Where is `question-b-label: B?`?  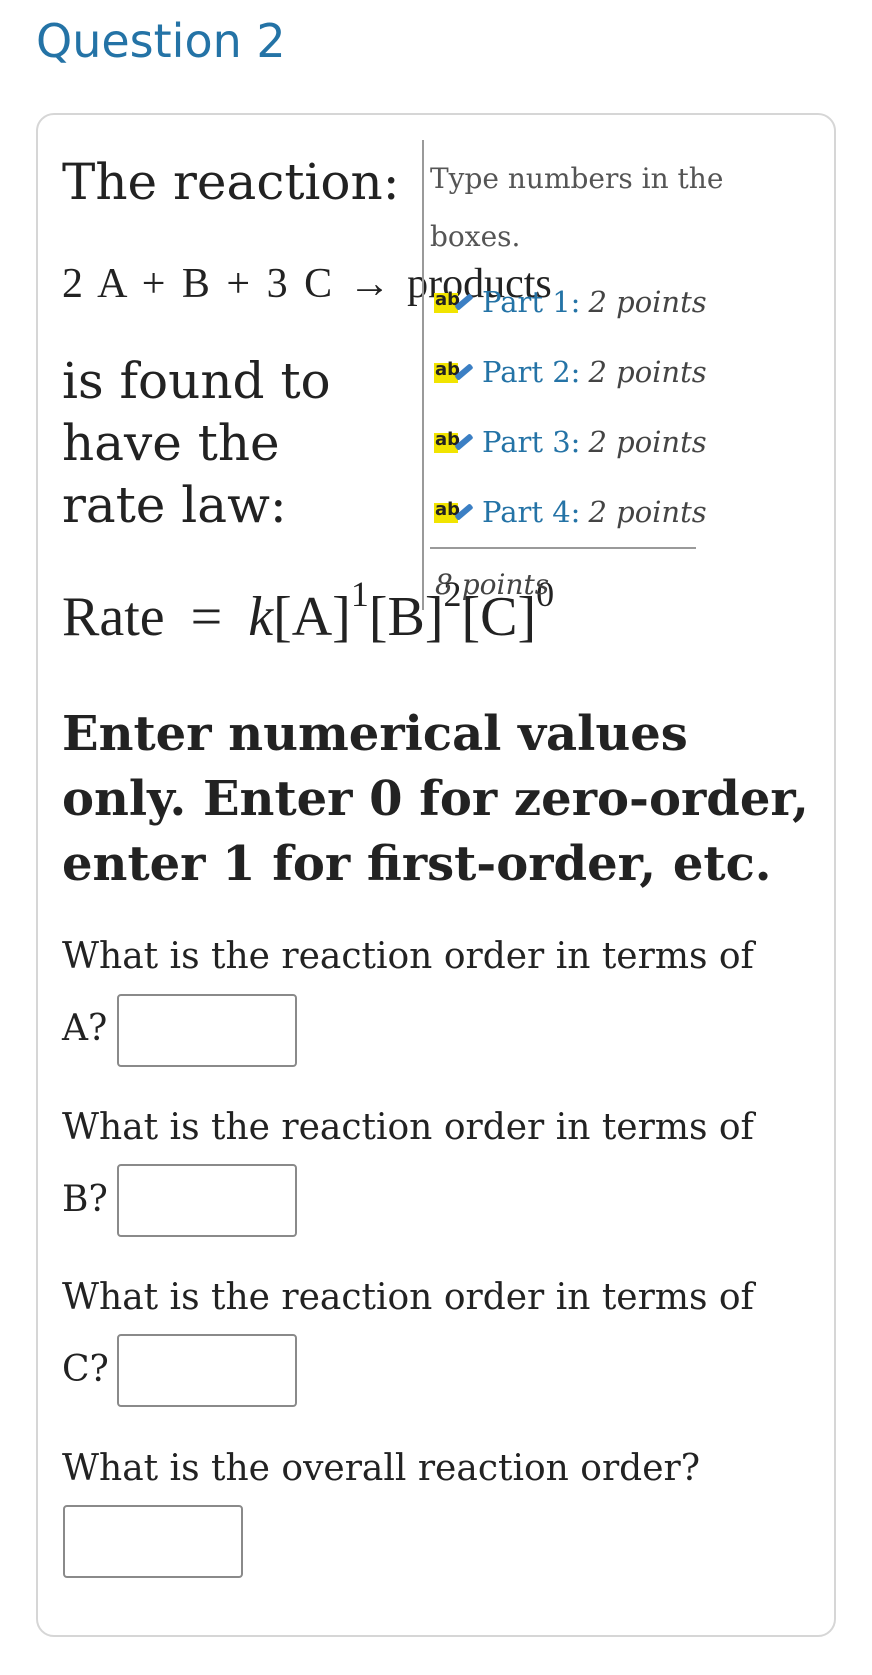 question-b-label: B? is located at coordinates (85, 1199).